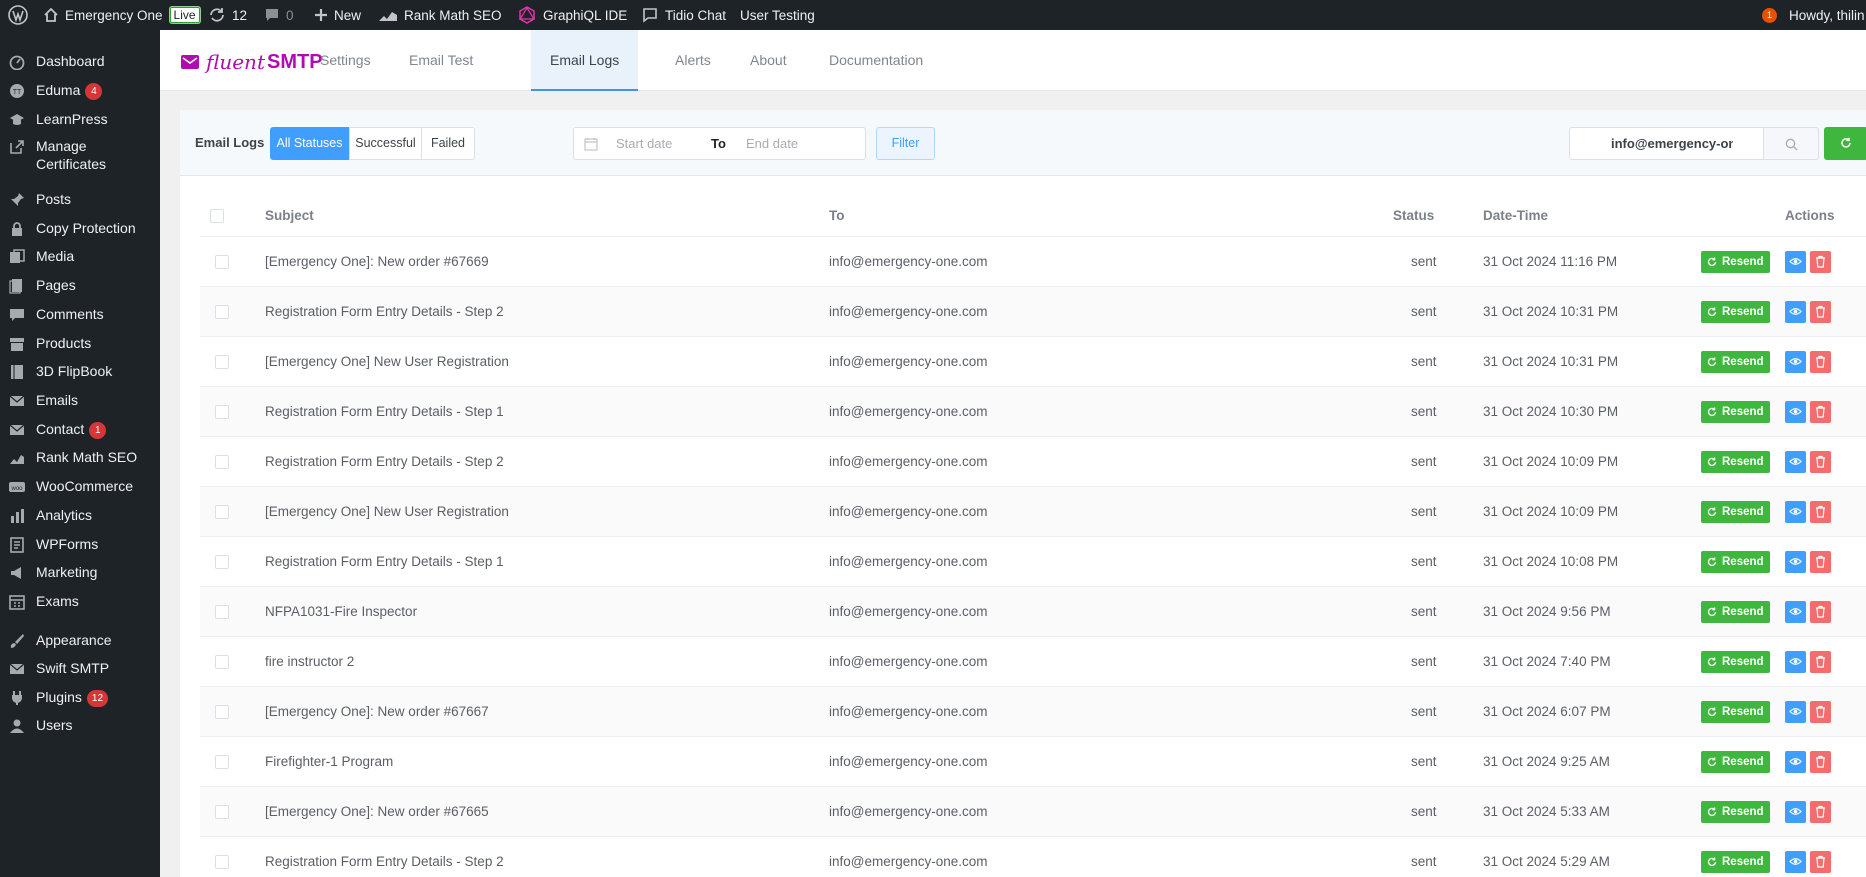 The width and height of the screenshot is (1866, 877). Describe the element at coordinates (217, 216) in the screenshot. I see `select-all-checkbox` at that location.